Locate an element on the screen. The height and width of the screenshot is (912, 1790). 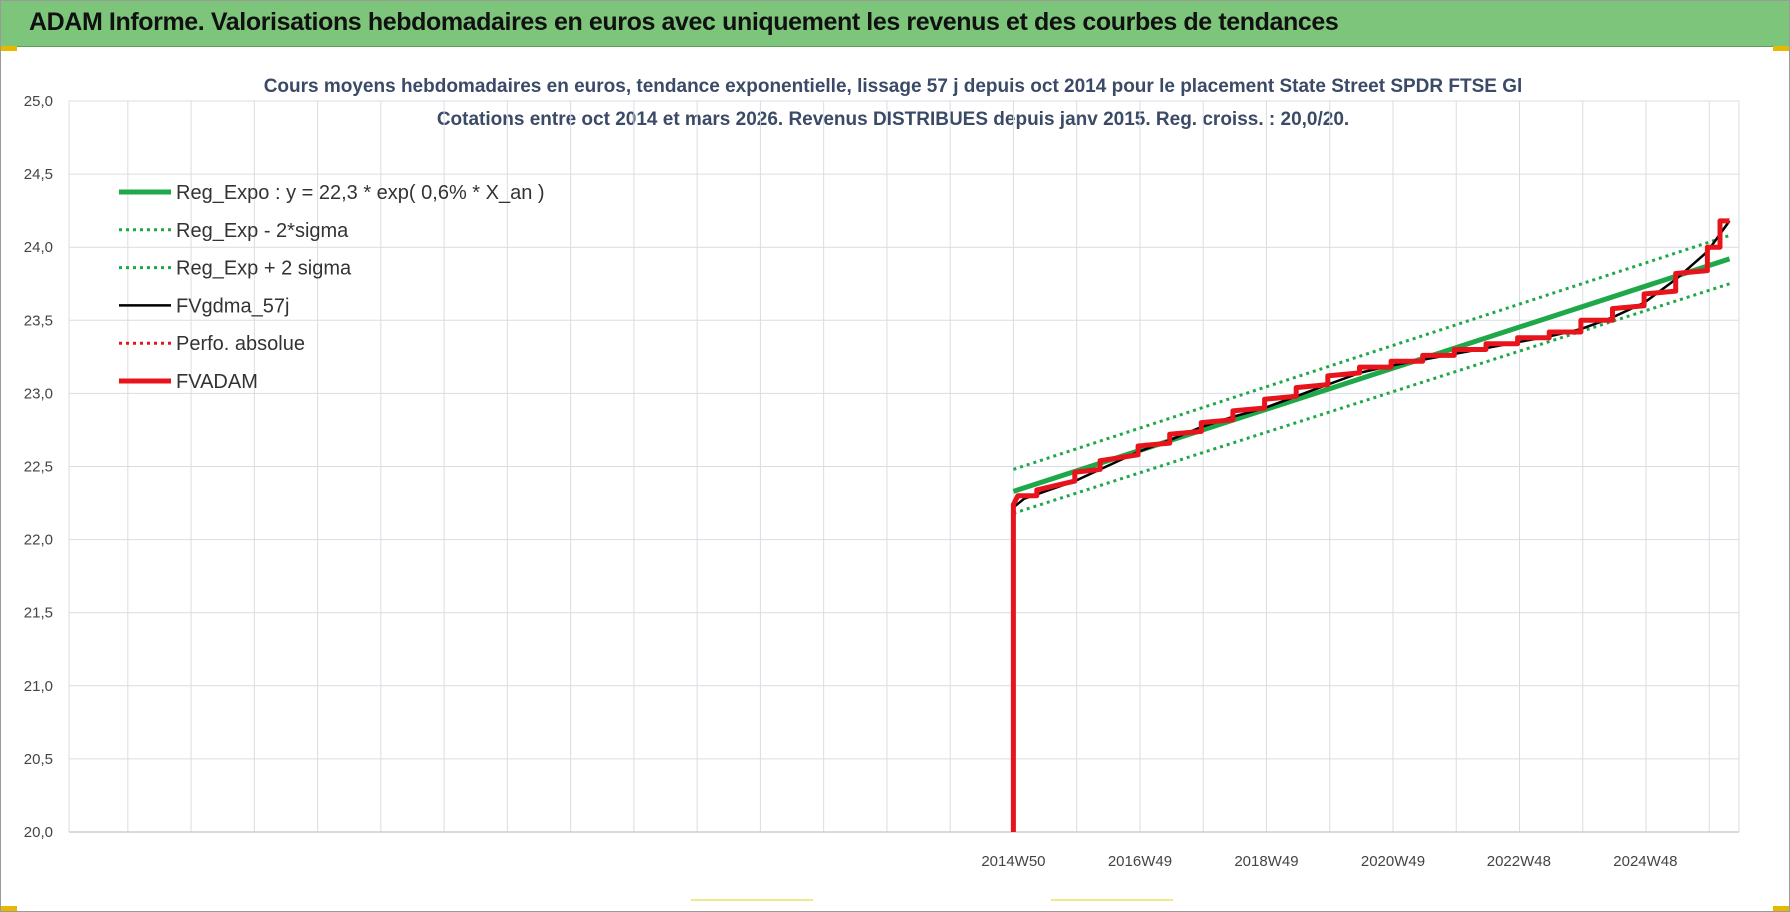
y-tick-label: 20,5 is located at coordinates (38, 759).